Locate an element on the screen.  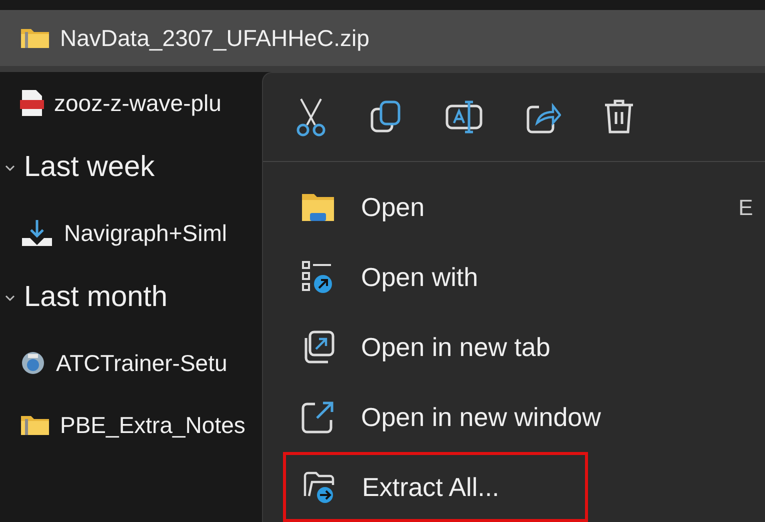
extract-folder-icon is located at coordinates (319, 487).